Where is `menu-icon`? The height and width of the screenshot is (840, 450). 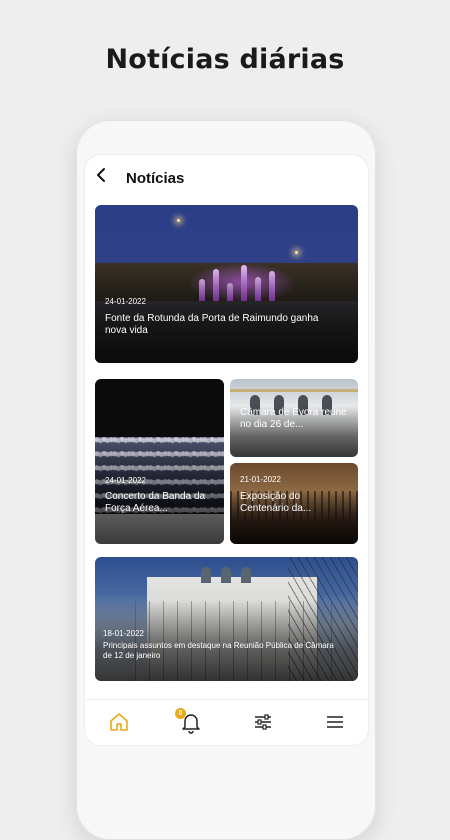
menu-icon is located at coordinates (335, 722).